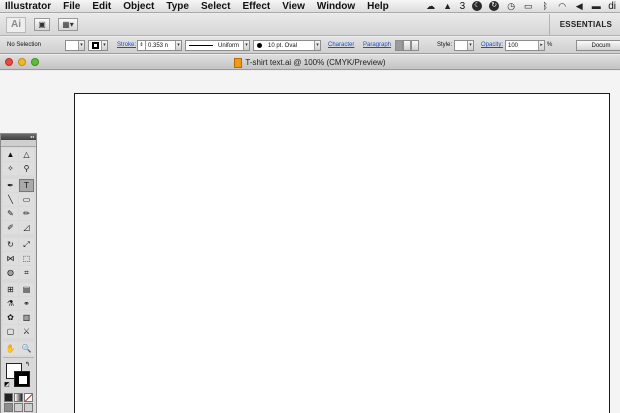 This screenshot has width=620, height=413. I want to click on default-fill-stroke-icon: ◩, so click(7, 384).